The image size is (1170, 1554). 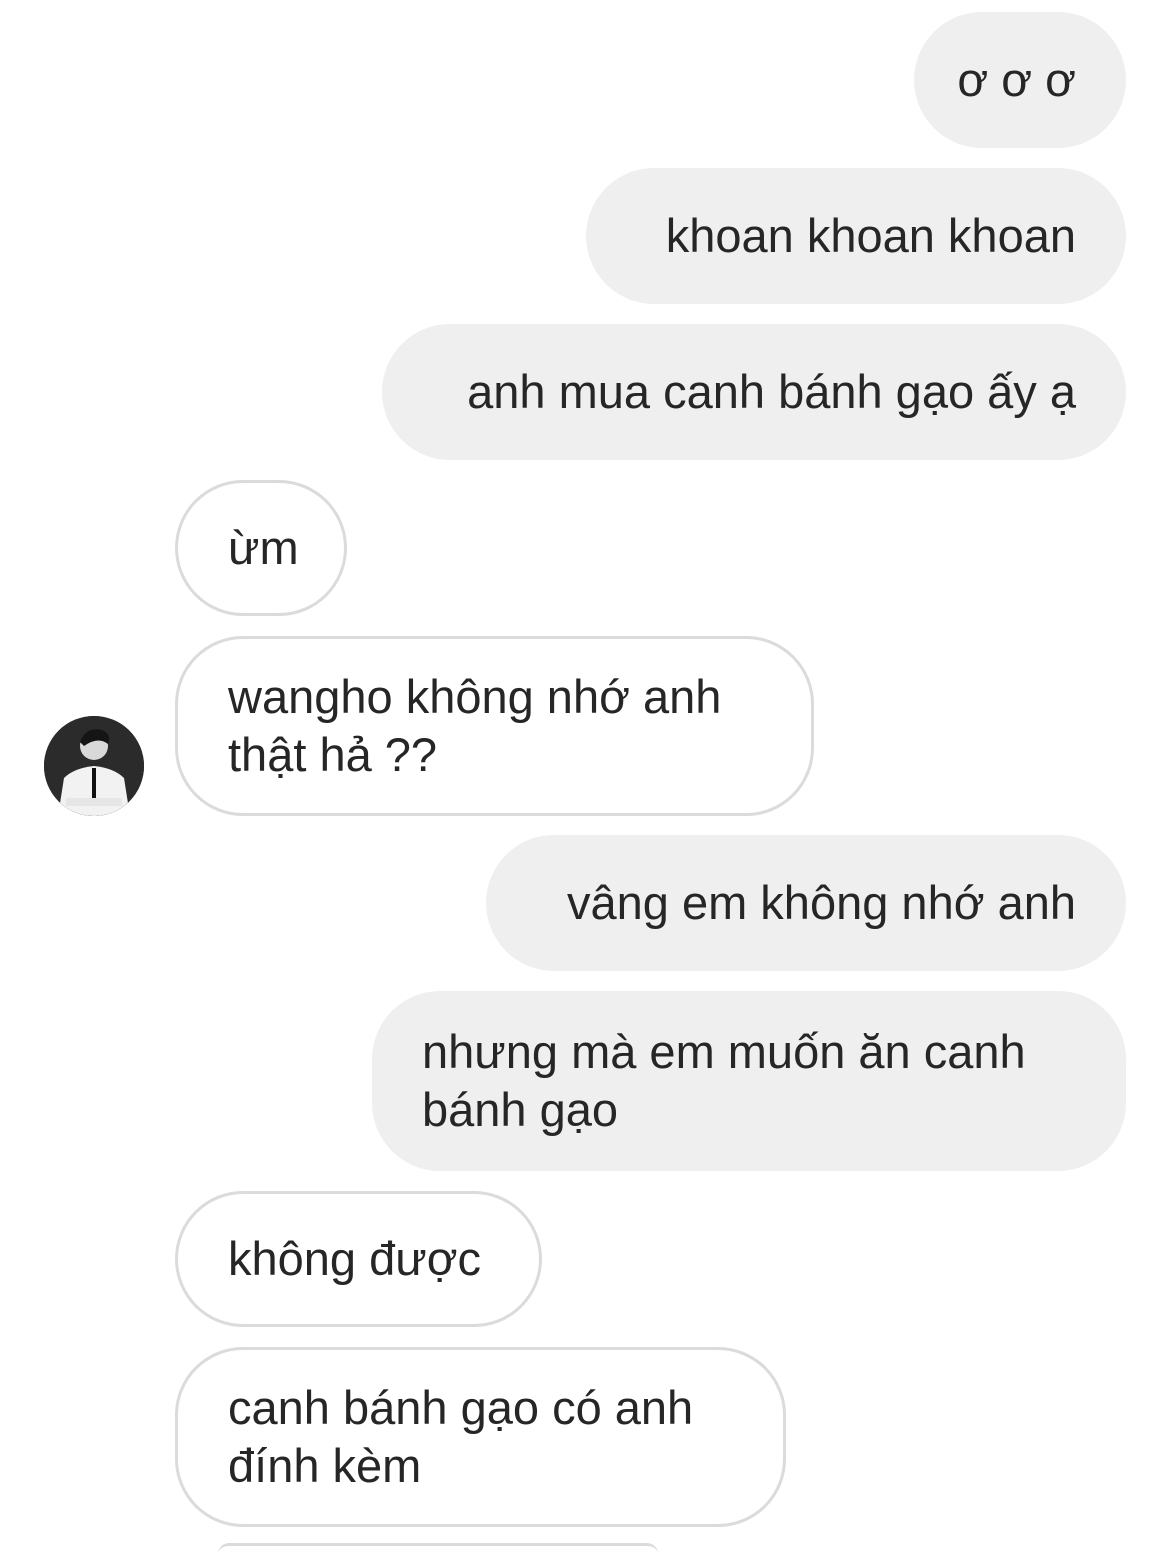 What do you see at coordinates (771, 391) in the screenshot?
I see `message-text: anh mua canh bánh gạo ấy ạ` at bounding box center [771, 391].